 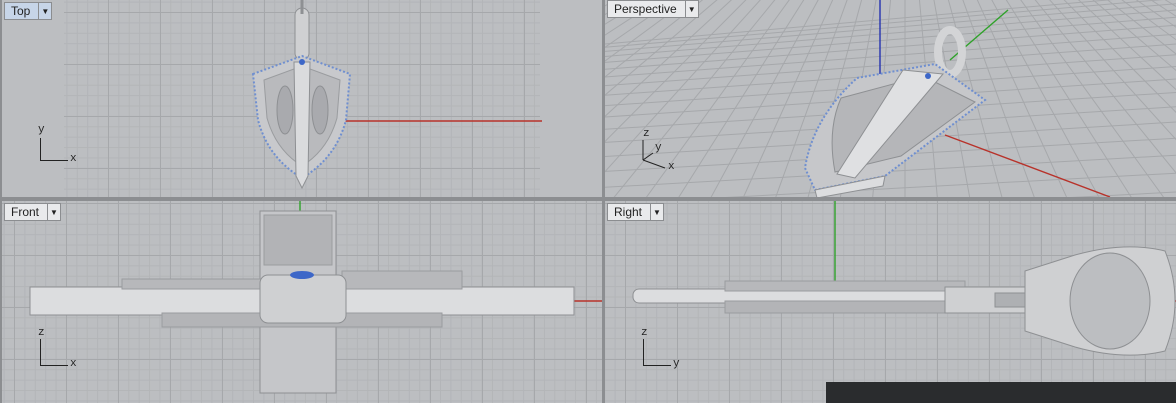 I want to click on viewport-title-top: Top ▼, so click(x=28, y=11).